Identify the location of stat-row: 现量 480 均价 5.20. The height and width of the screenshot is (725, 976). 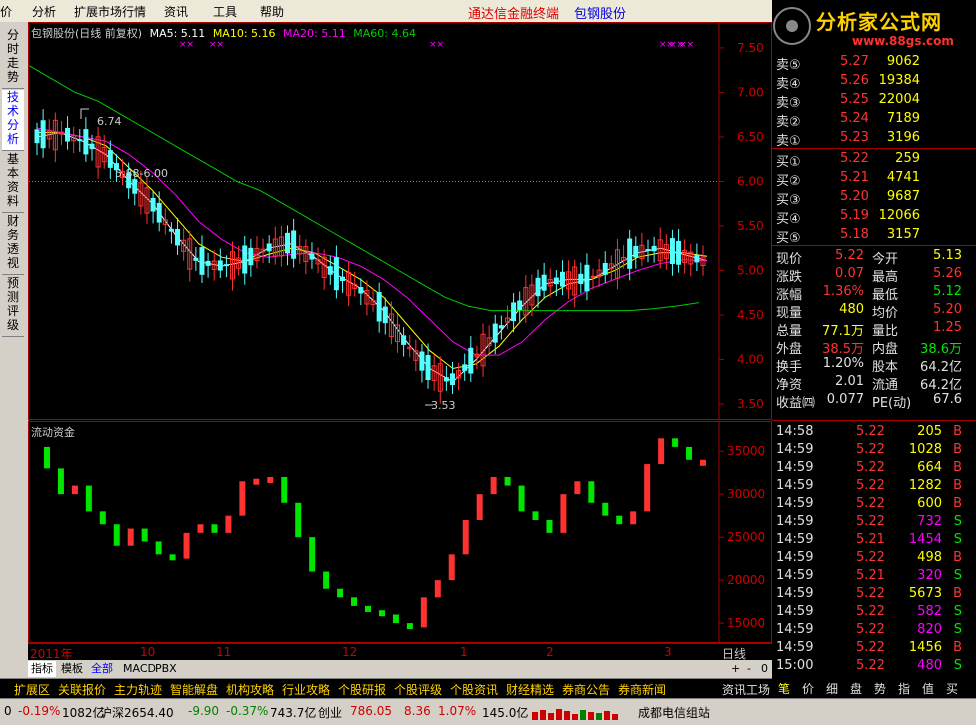
(872, 311).